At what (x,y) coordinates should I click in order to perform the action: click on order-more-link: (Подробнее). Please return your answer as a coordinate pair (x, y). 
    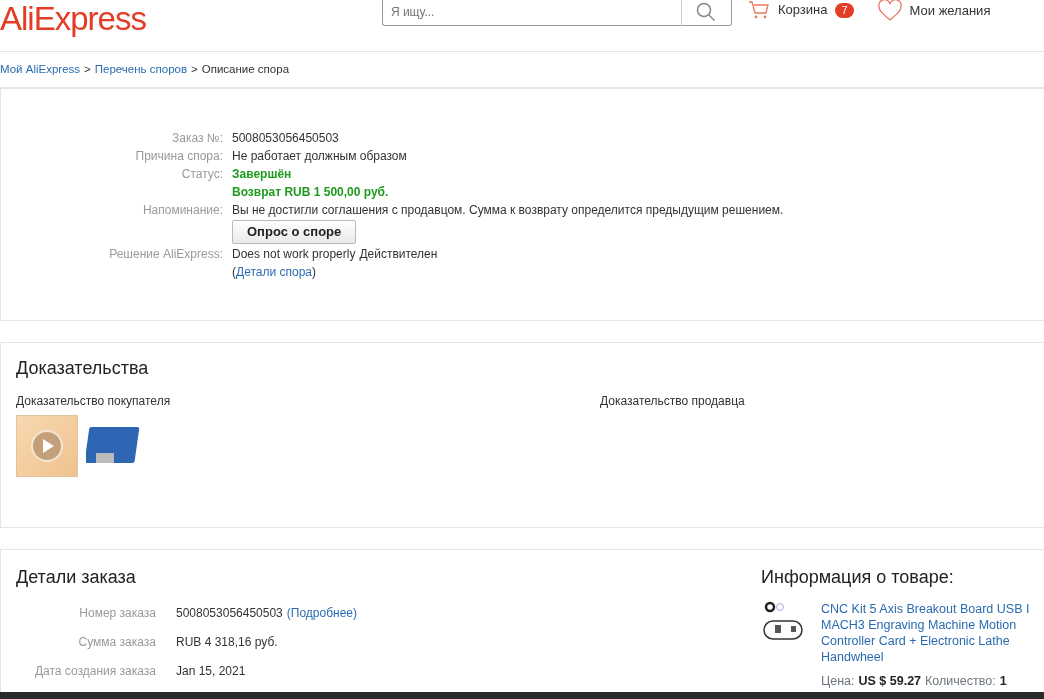
    Looking at the image, I should click on (321, 613).